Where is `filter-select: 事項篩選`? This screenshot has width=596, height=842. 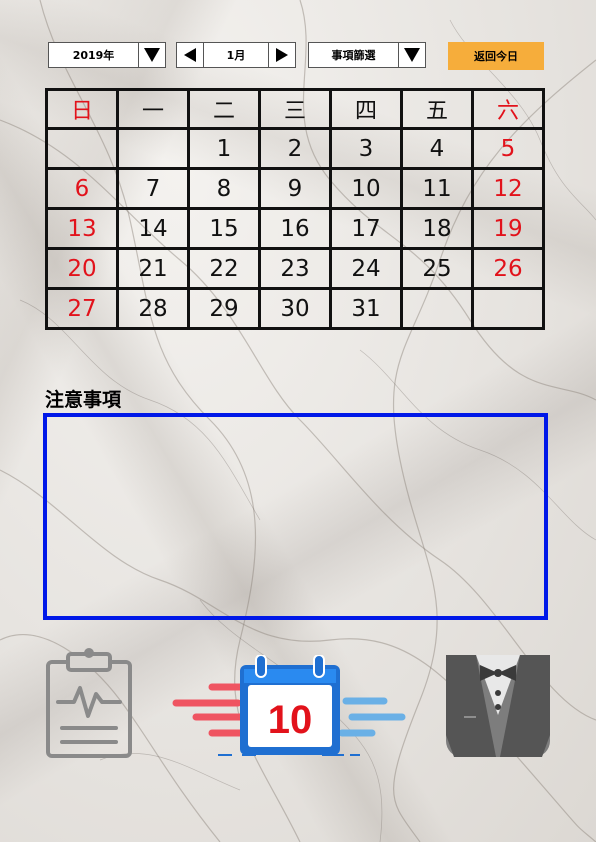
filter-select: 事項篩選 is located at coordinates (367, 55).